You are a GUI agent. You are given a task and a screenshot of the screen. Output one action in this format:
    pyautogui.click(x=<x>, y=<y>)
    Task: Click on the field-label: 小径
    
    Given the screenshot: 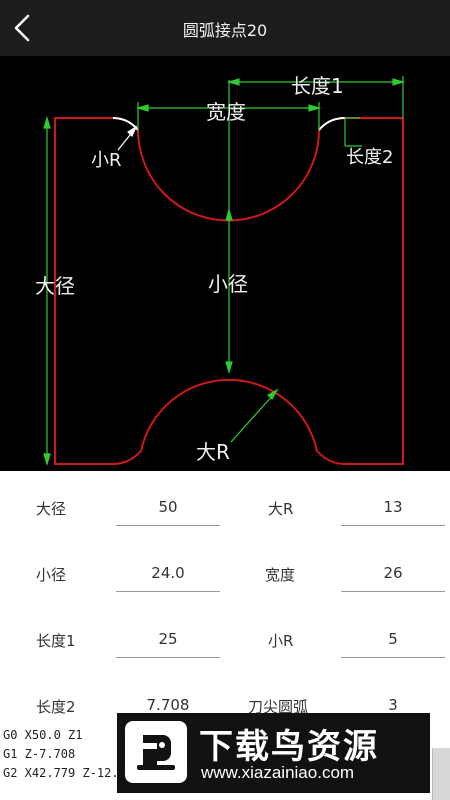 What is the action you would take?
    pyautogui.click(x=51, y=575)
    